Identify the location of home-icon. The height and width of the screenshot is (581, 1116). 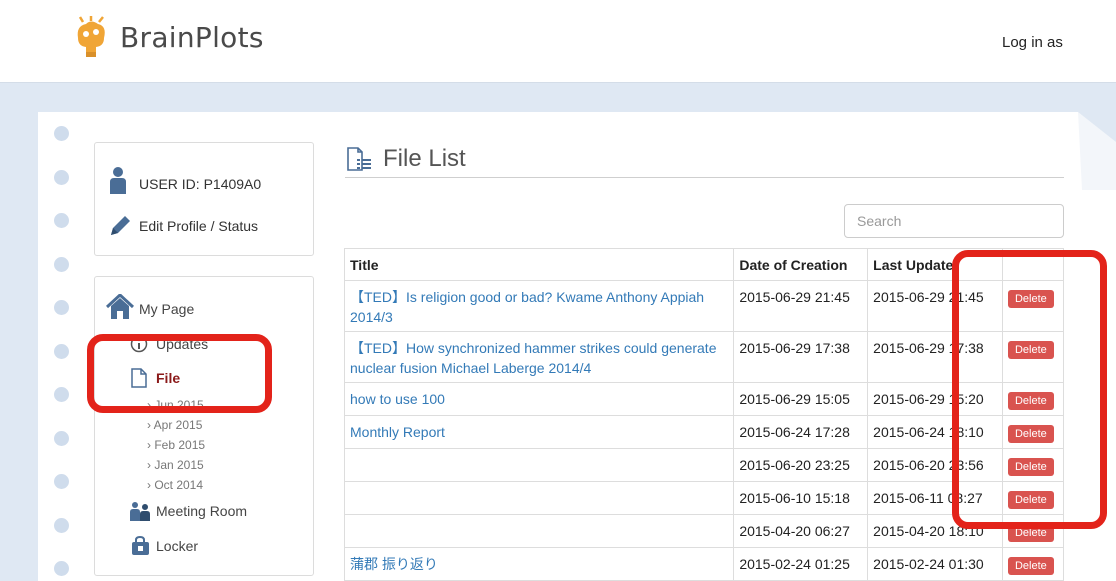
(120, 306).